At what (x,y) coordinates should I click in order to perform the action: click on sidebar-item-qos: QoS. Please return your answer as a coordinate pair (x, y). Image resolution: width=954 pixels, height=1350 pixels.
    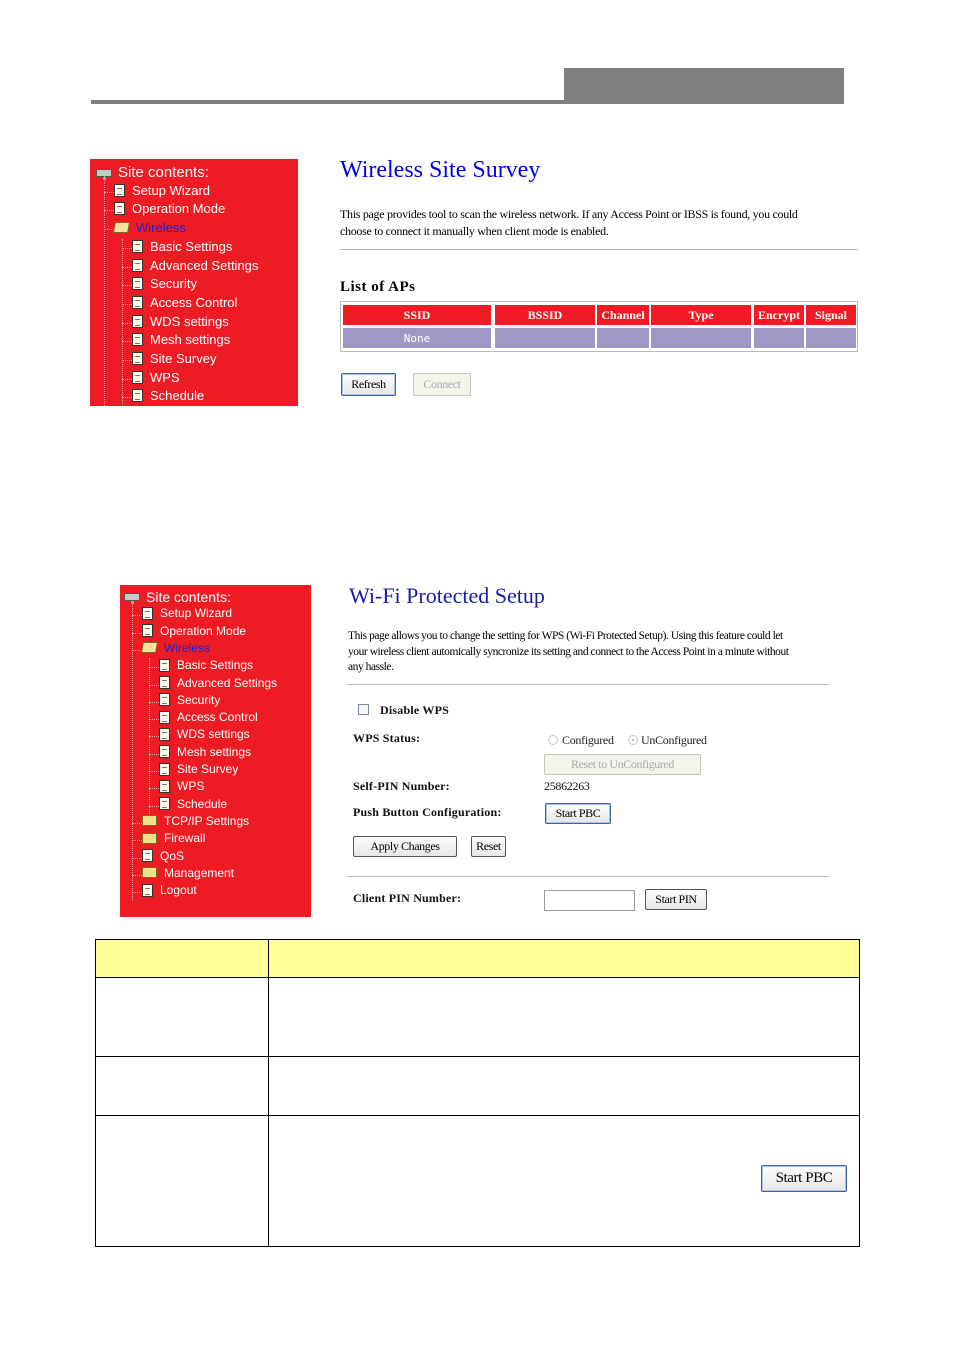
    Looking at the image, I should click on (163, 856).